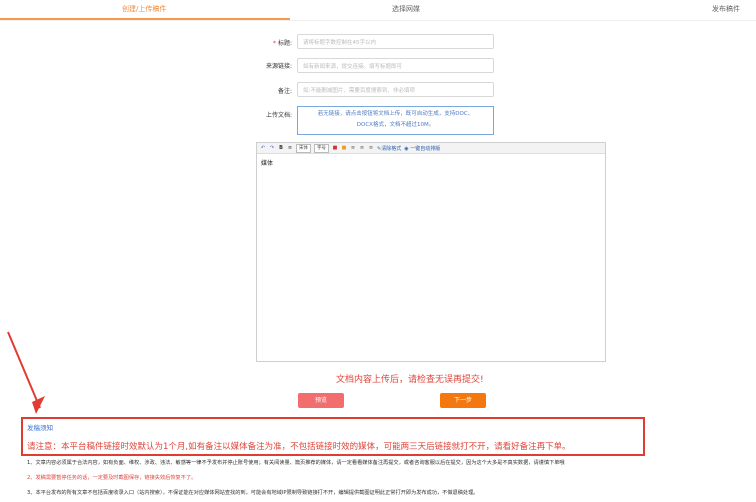  Describe the element at coordinates (353, 148) in the screenshot. I see `align-left-icon: ≡` at that location.